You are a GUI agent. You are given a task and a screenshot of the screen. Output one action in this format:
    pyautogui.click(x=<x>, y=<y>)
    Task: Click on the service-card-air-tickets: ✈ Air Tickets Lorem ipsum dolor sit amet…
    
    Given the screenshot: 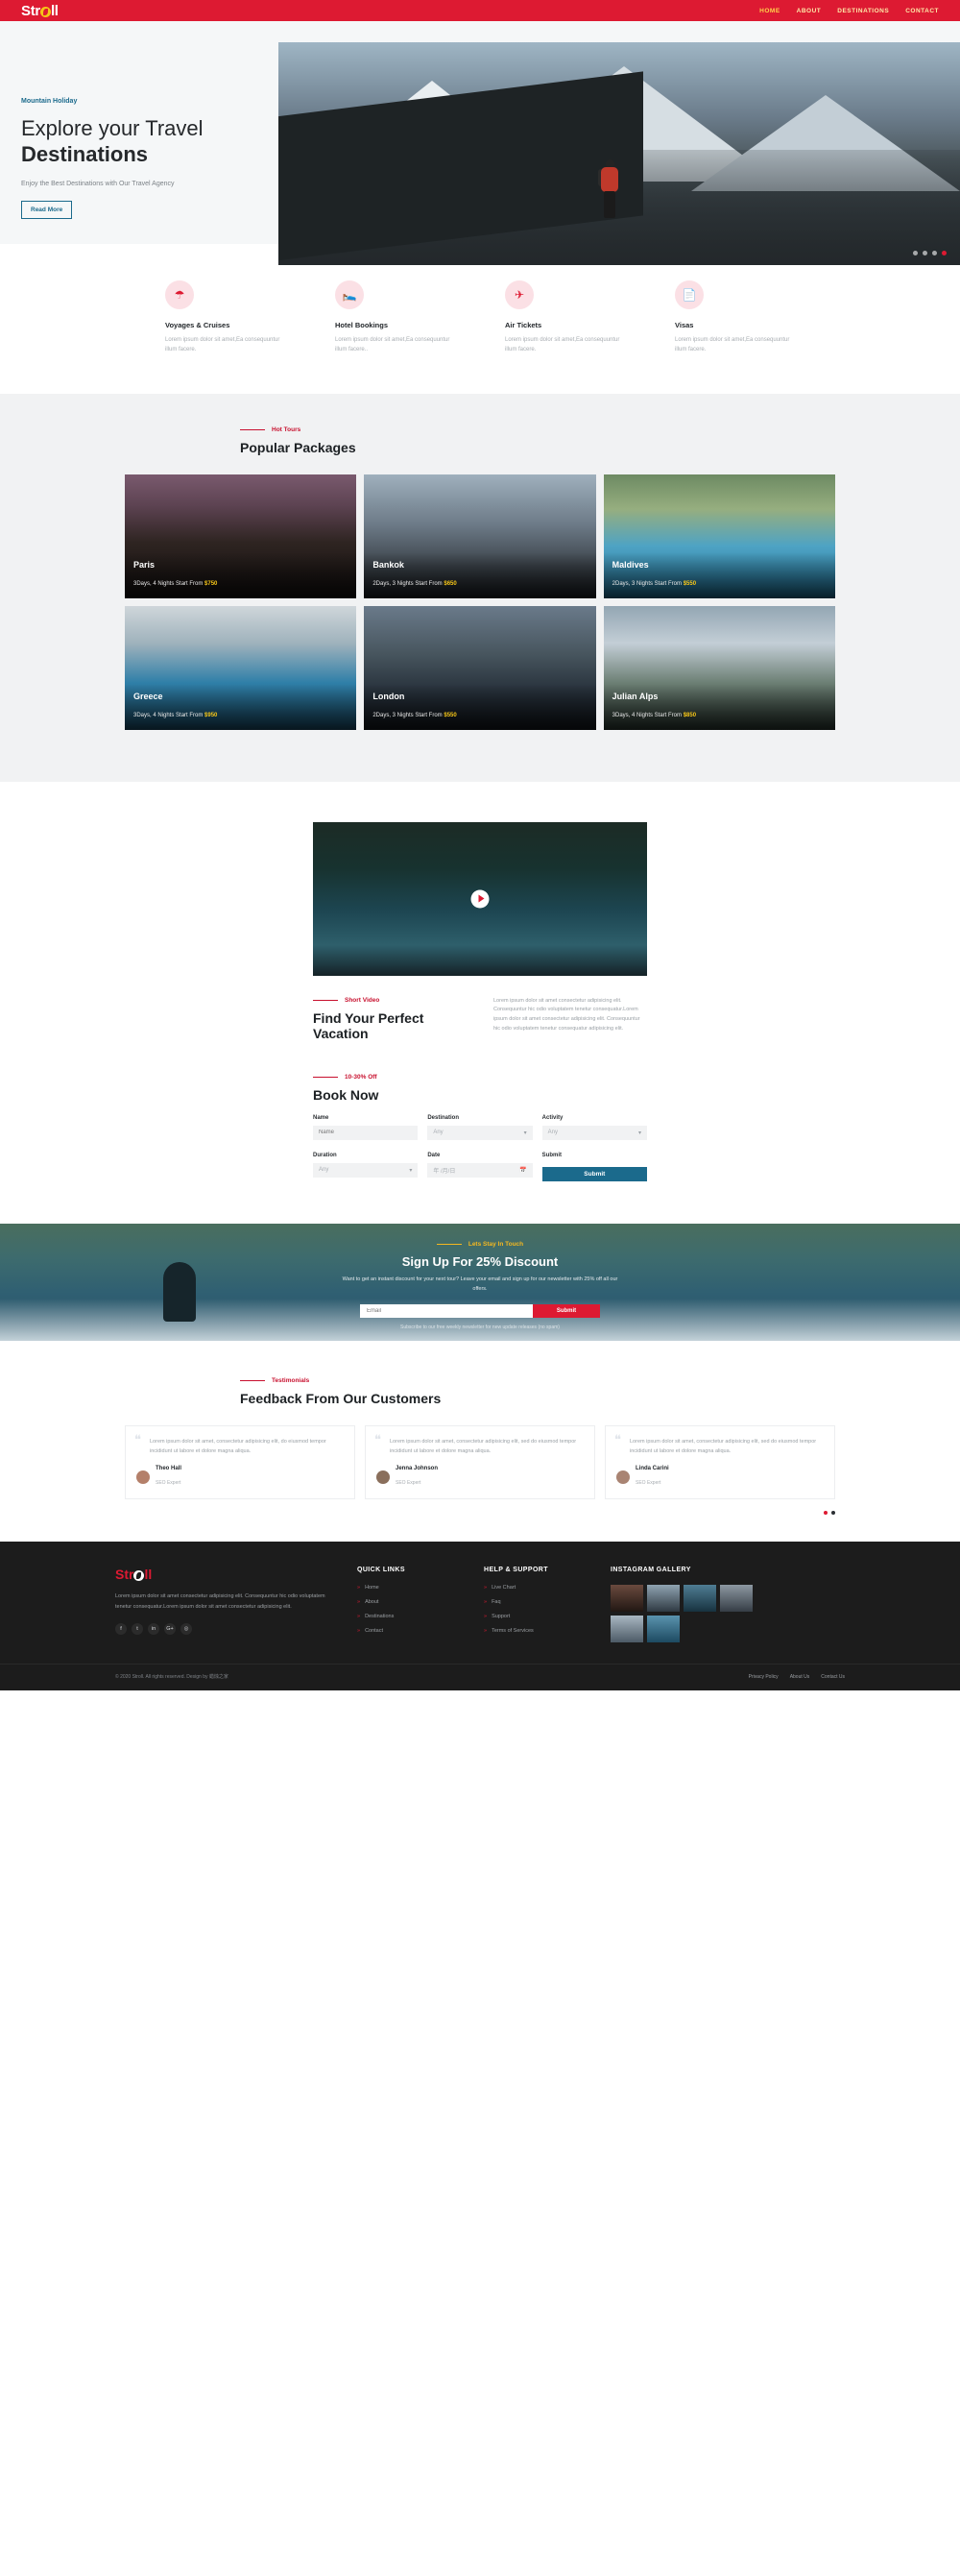 What is the action you would take?
    pyautogui.click(x=565, y=317)
    